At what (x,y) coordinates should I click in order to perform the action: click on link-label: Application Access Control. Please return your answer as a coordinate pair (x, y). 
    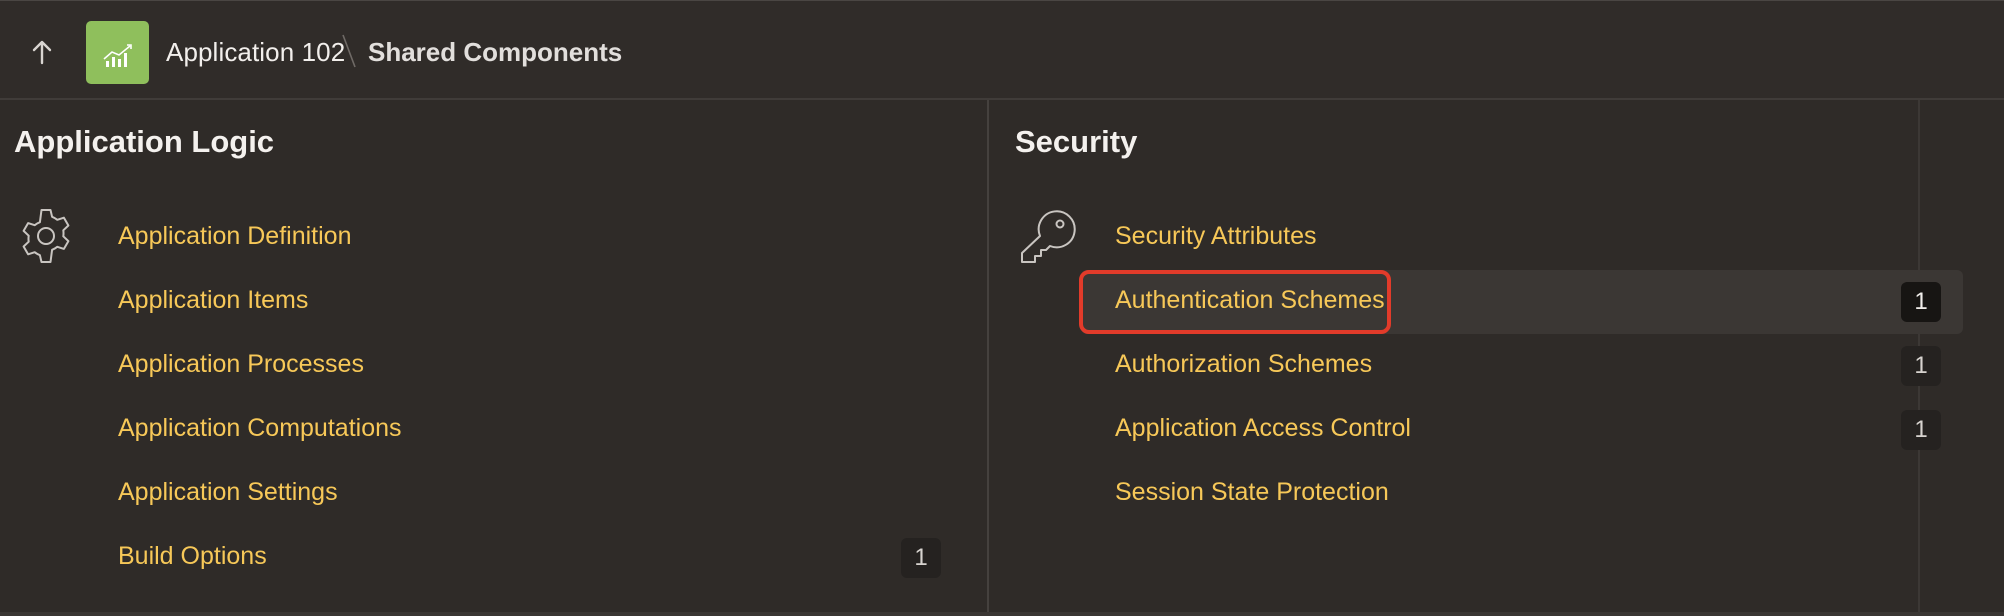
    Looking at the image, I should click on (1263, 428).